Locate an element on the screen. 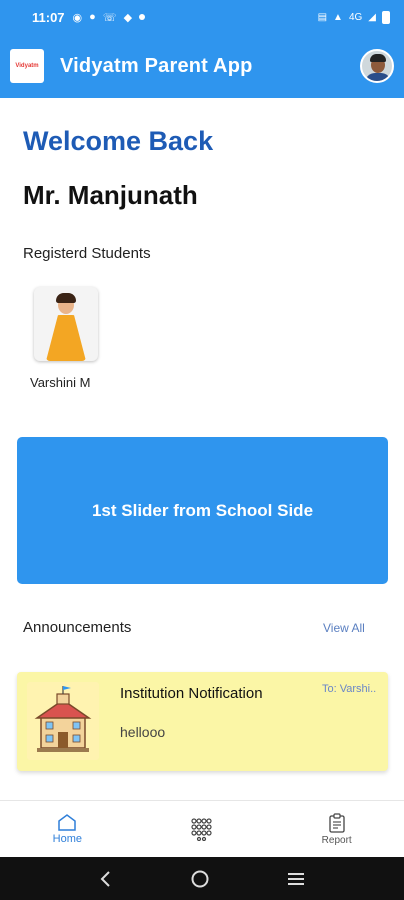 The image size is (404, 900). nav-report: Report is located at coordinates (336, 829).